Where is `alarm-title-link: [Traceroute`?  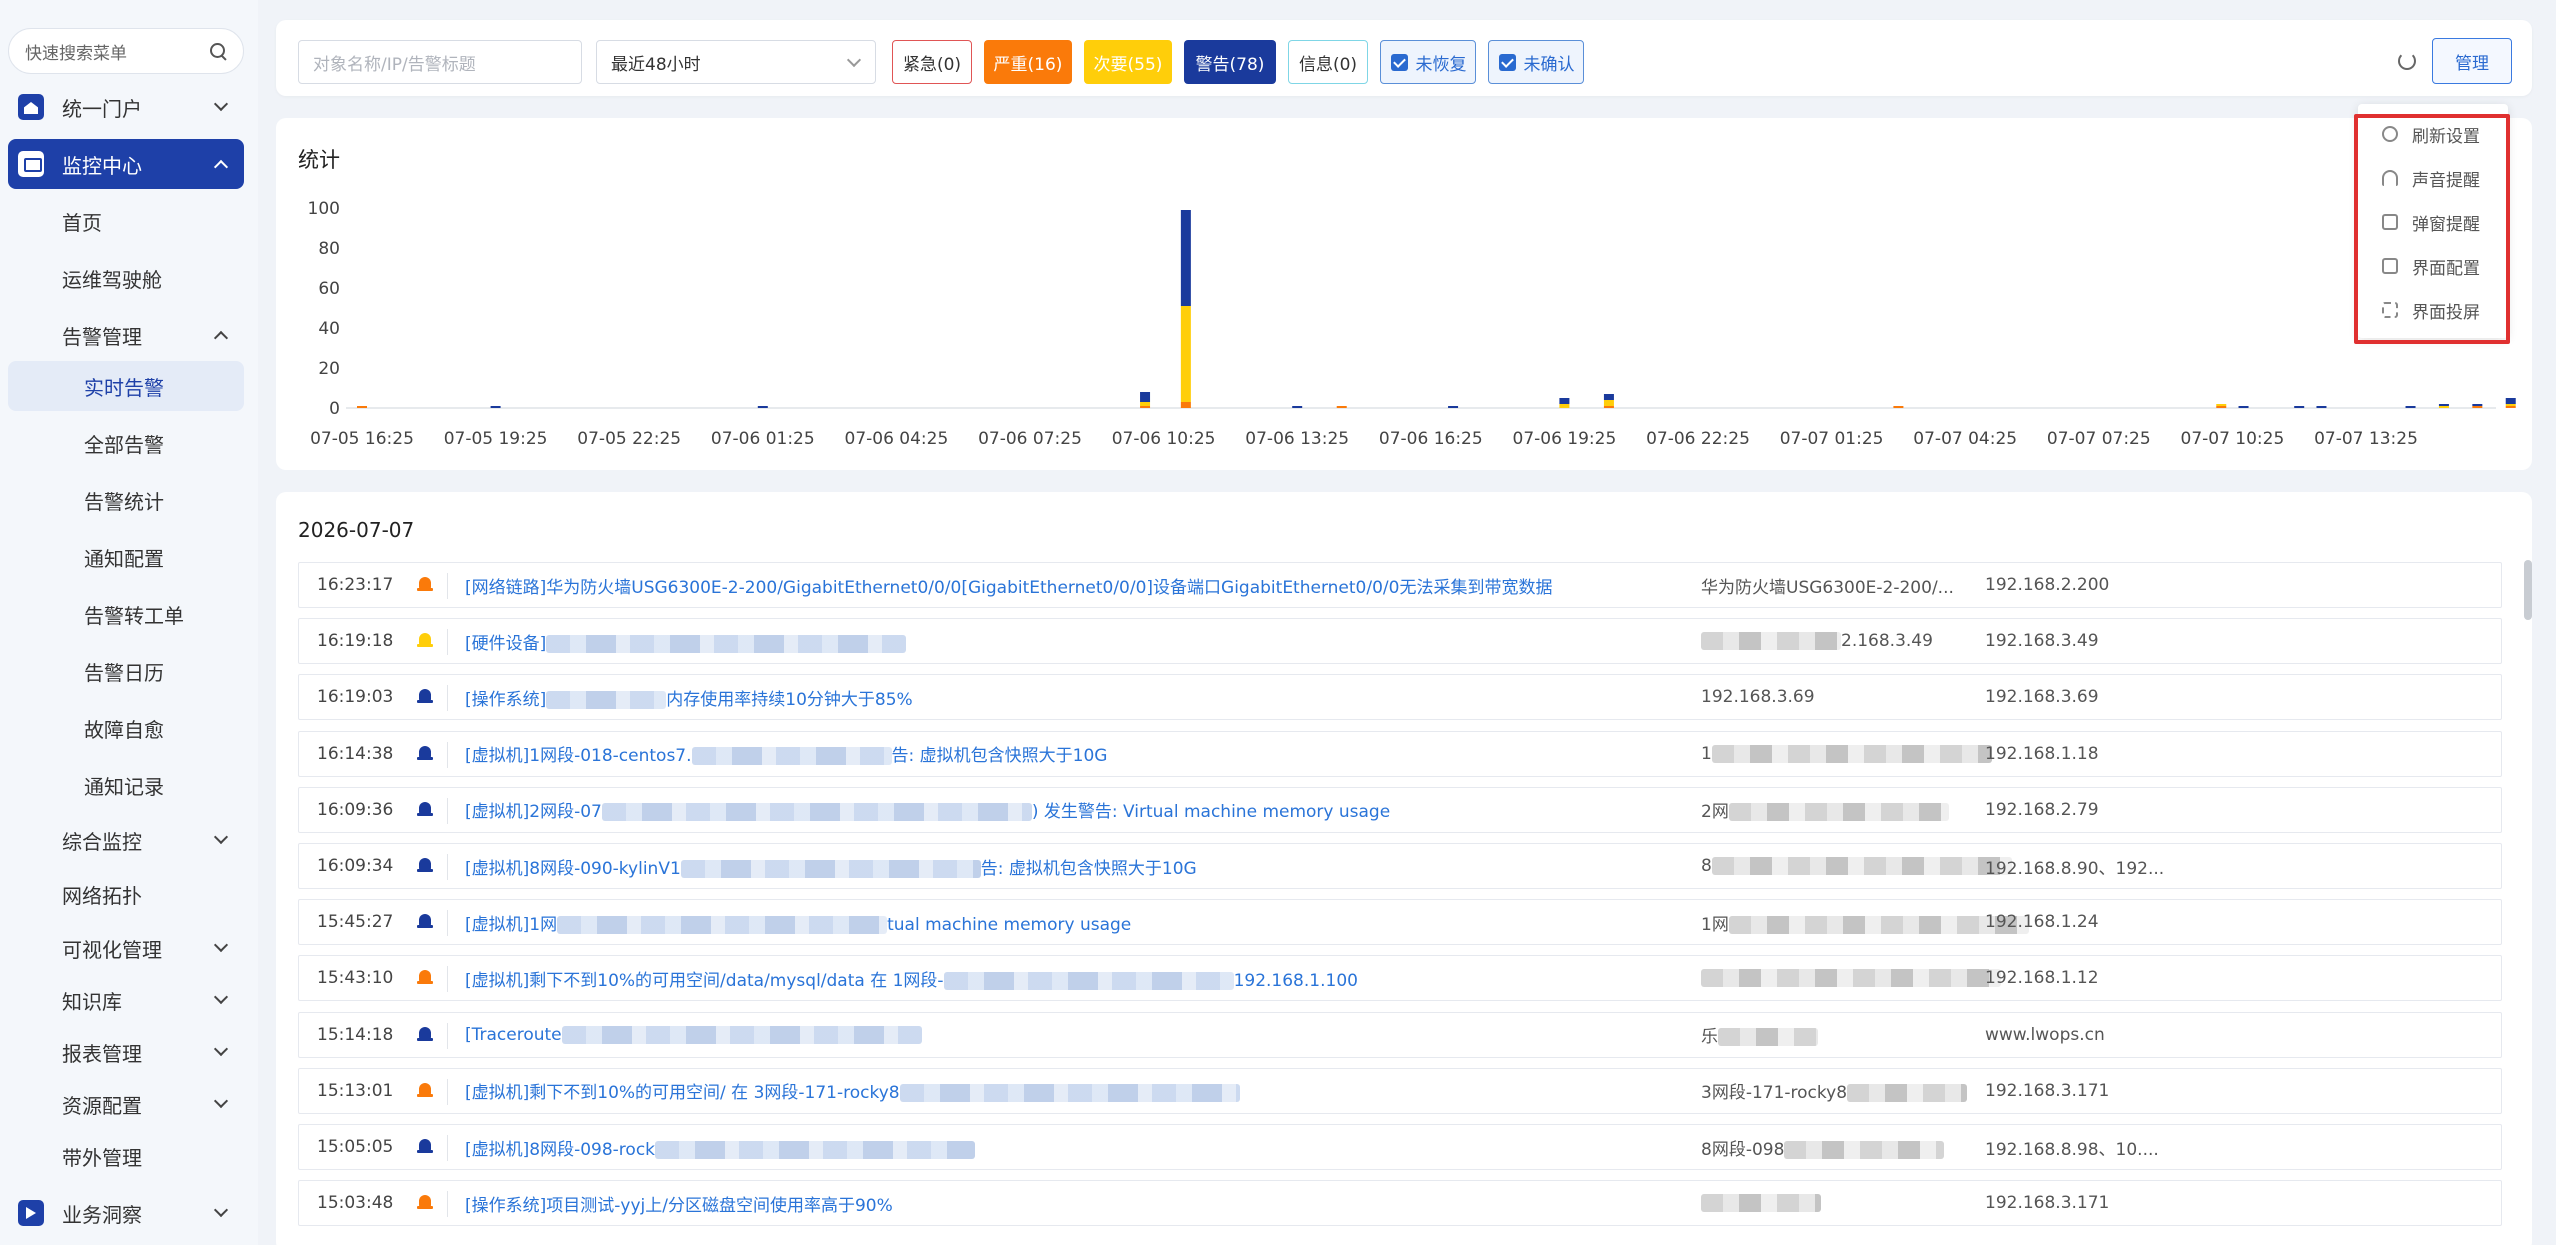 alarm-title-link: [Traceroute is located at coordinates (693, 1035).